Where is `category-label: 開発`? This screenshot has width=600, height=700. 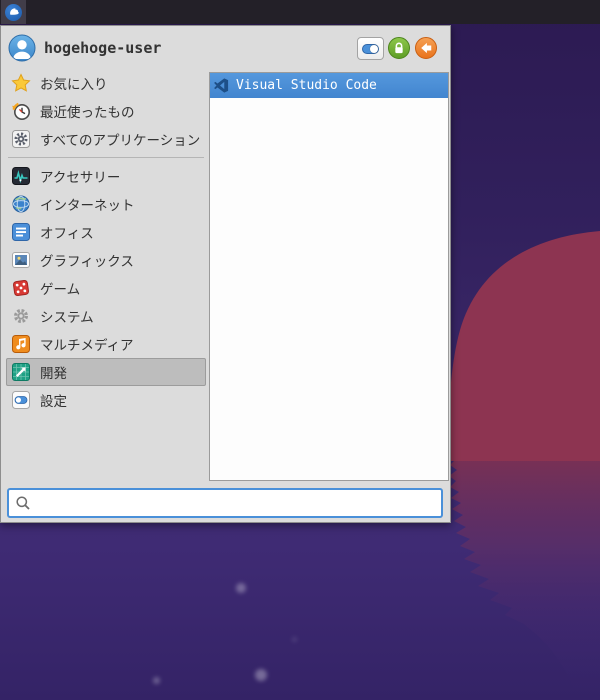 category-label: 開発 is located at coordinates (53, 373).